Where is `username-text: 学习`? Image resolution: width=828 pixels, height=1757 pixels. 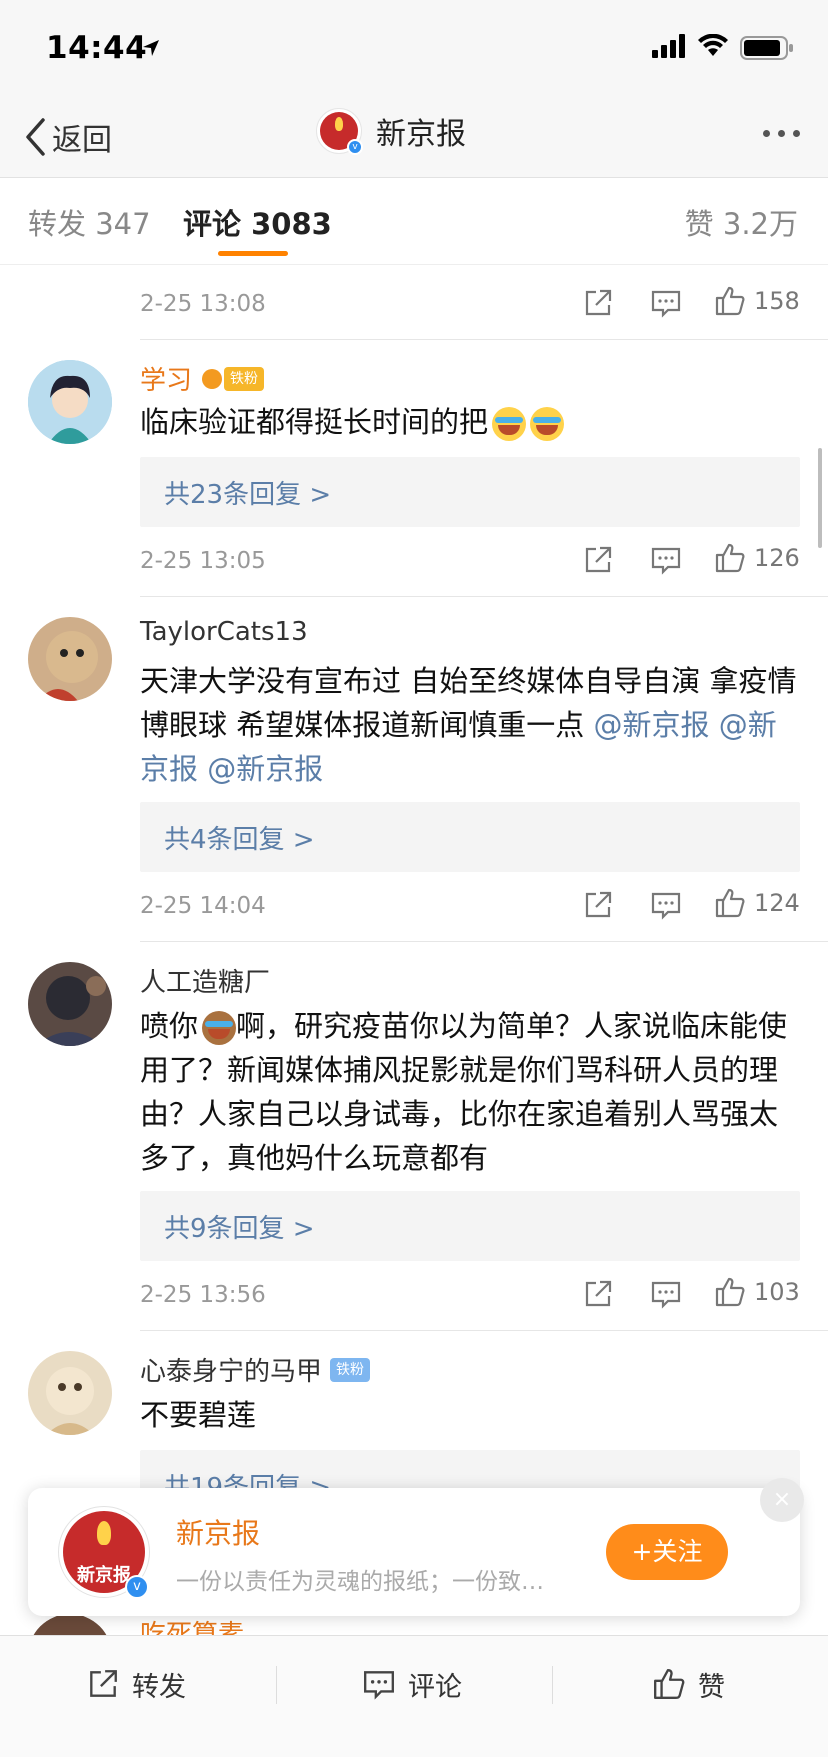 username-text: 学习 is located at coordinates (166, 381).